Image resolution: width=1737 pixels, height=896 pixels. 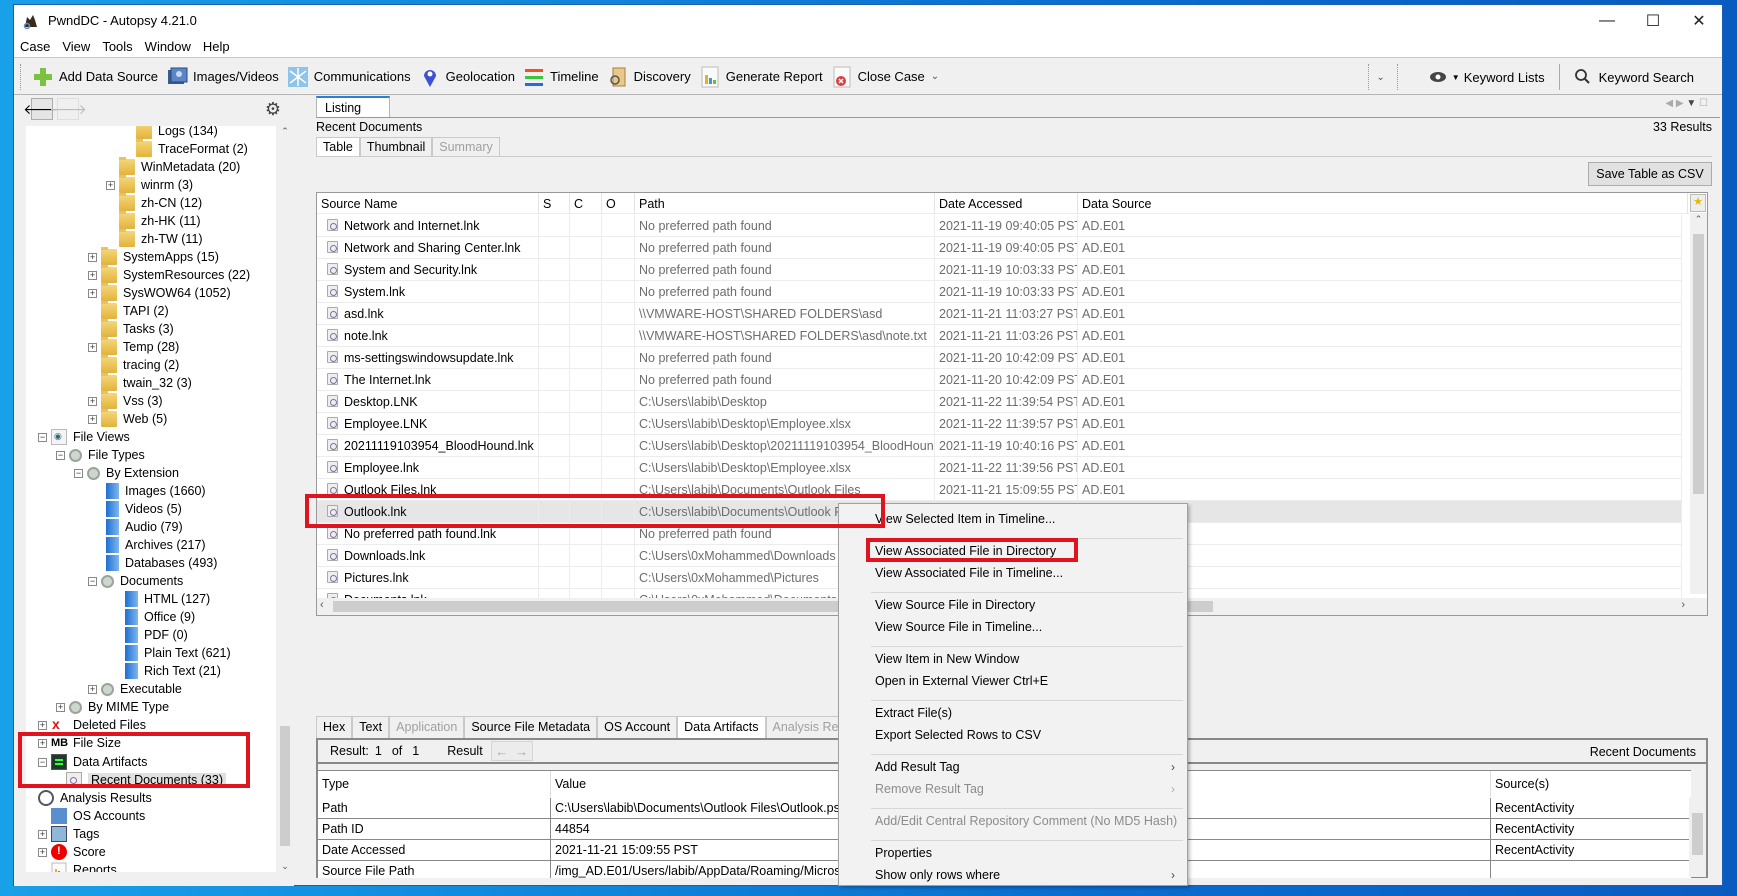 I want to click on col-type: Type, so click(x=434, y=784).